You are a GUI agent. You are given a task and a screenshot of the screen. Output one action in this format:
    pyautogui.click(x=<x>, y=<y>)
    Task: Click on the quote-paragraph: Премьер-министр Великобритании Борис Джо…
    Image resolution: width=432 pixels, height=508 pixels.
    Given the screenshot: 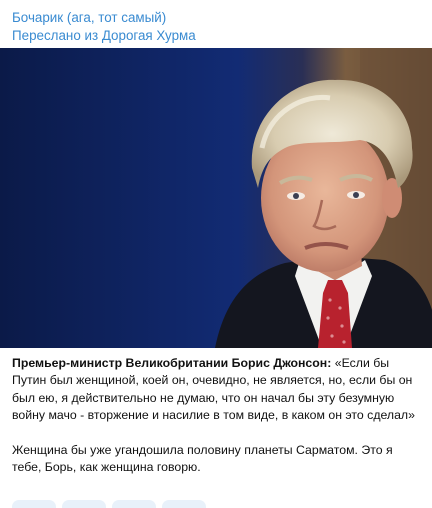 What is the action you would take?
    pyautogui.click(x=217, y=390)
    